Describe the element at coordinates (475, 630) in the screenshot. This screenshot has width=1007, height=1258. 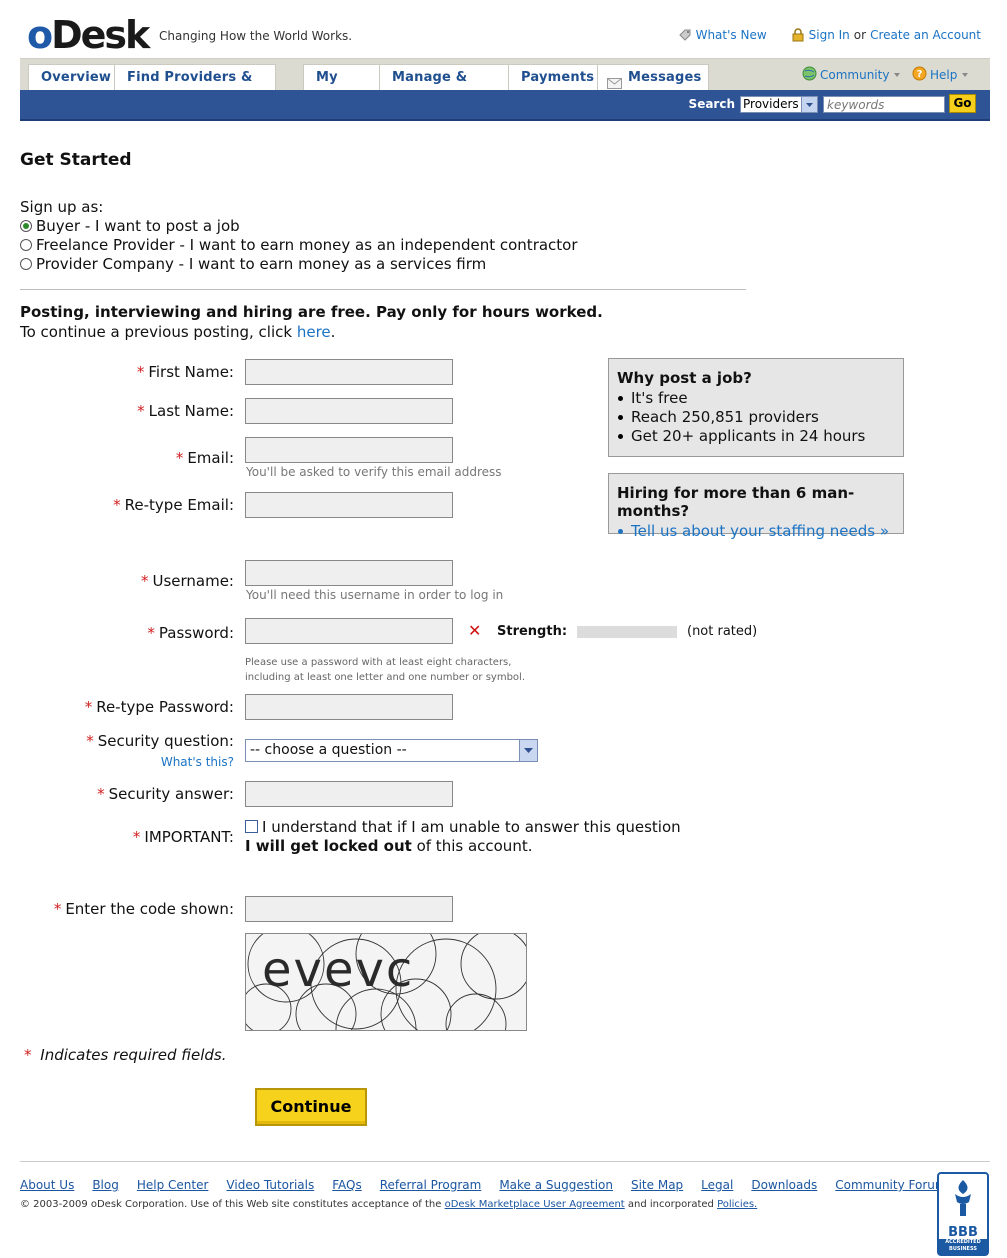
I see `close-icon: ✕` at that location.